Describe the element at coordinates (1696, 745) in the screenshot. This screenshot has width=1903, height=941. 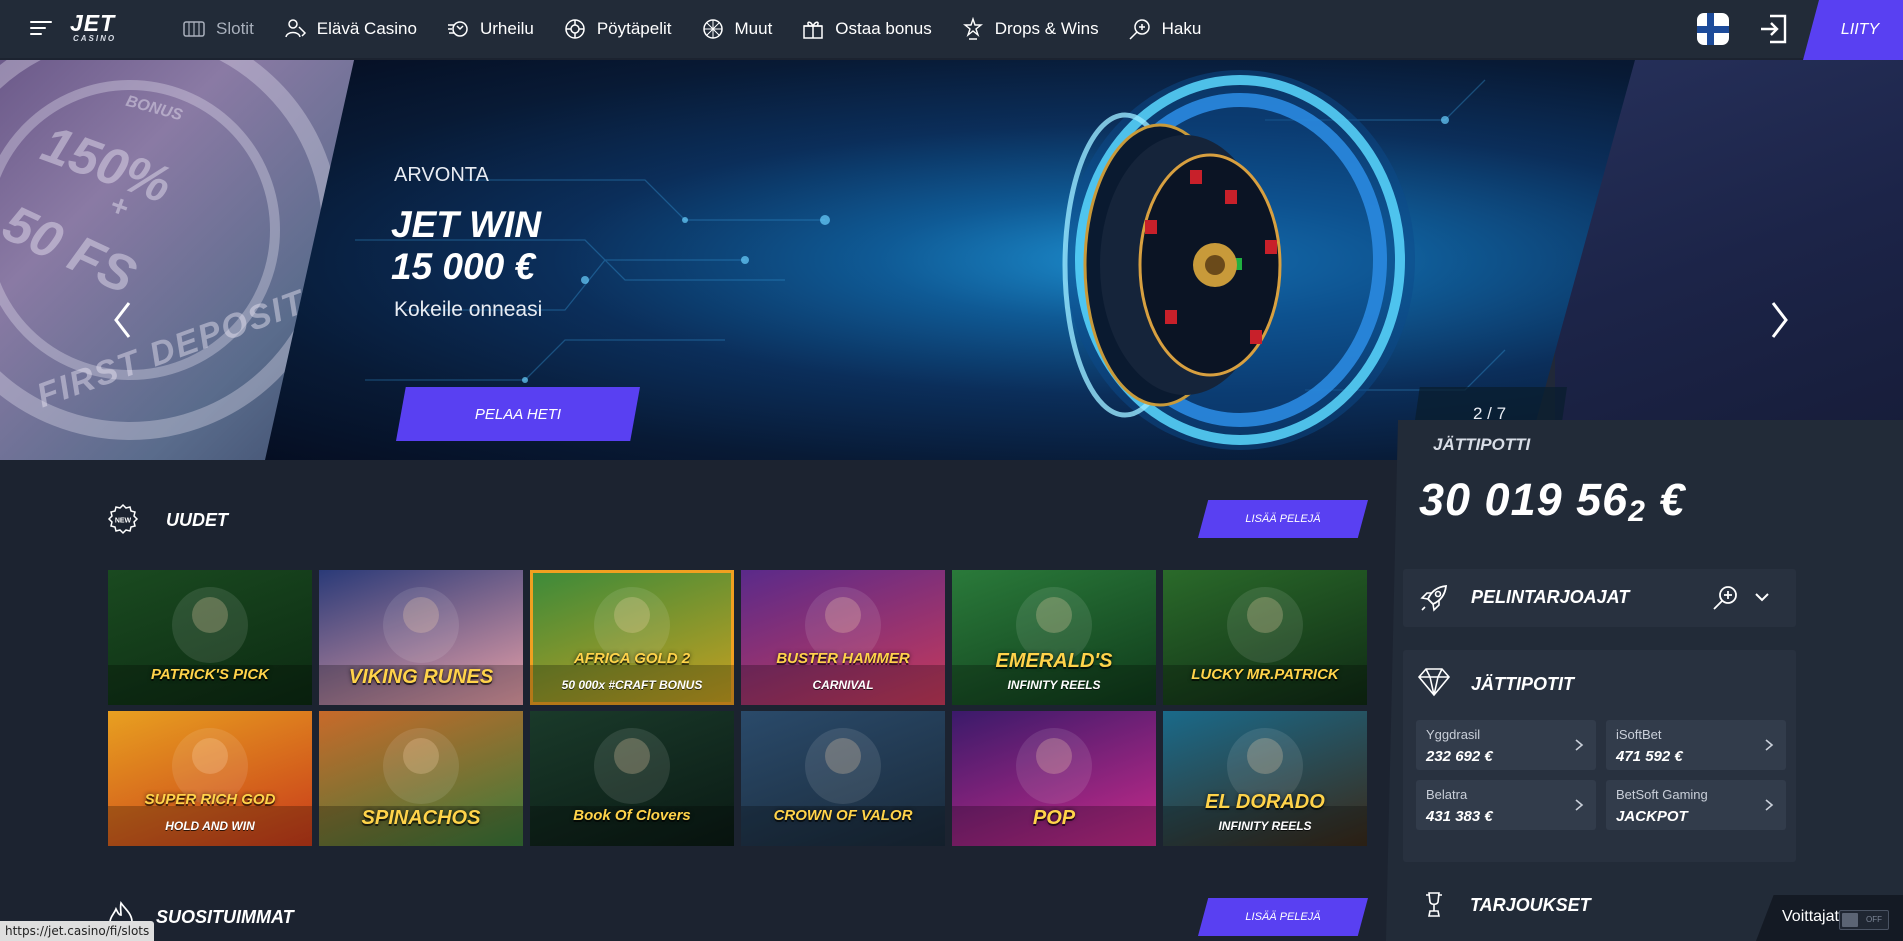
I see `jackpot-card: iSoftBet 471 592 €` at that location.